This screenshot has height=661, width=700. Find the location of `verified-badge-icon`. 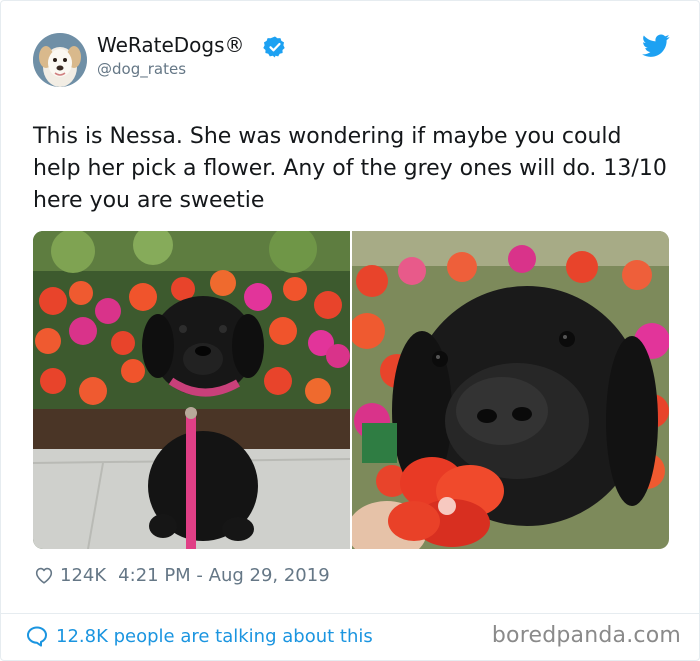

verified-badge-icon is located at coordinates (274, 47).